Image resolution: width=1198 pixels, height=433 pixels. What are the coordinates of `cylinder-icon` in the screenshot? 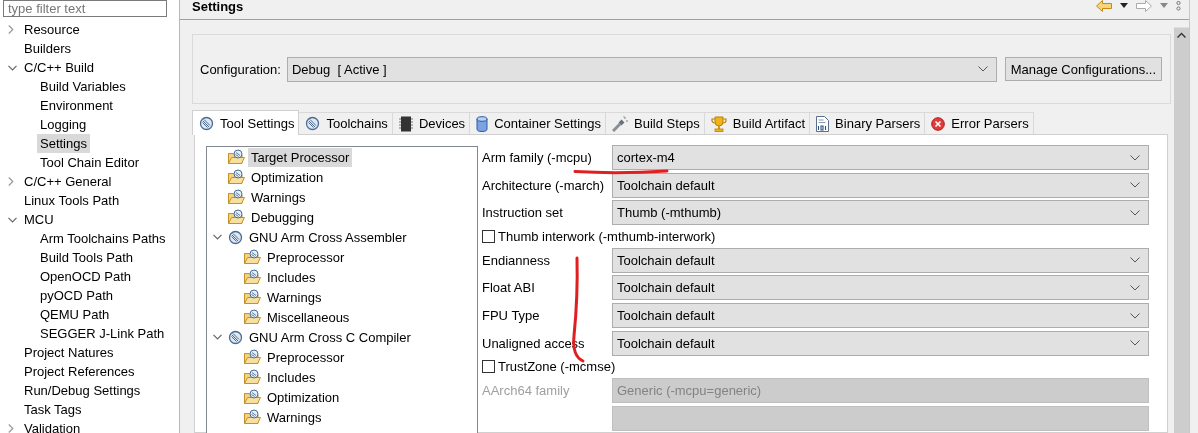 It's located at (482, 123).